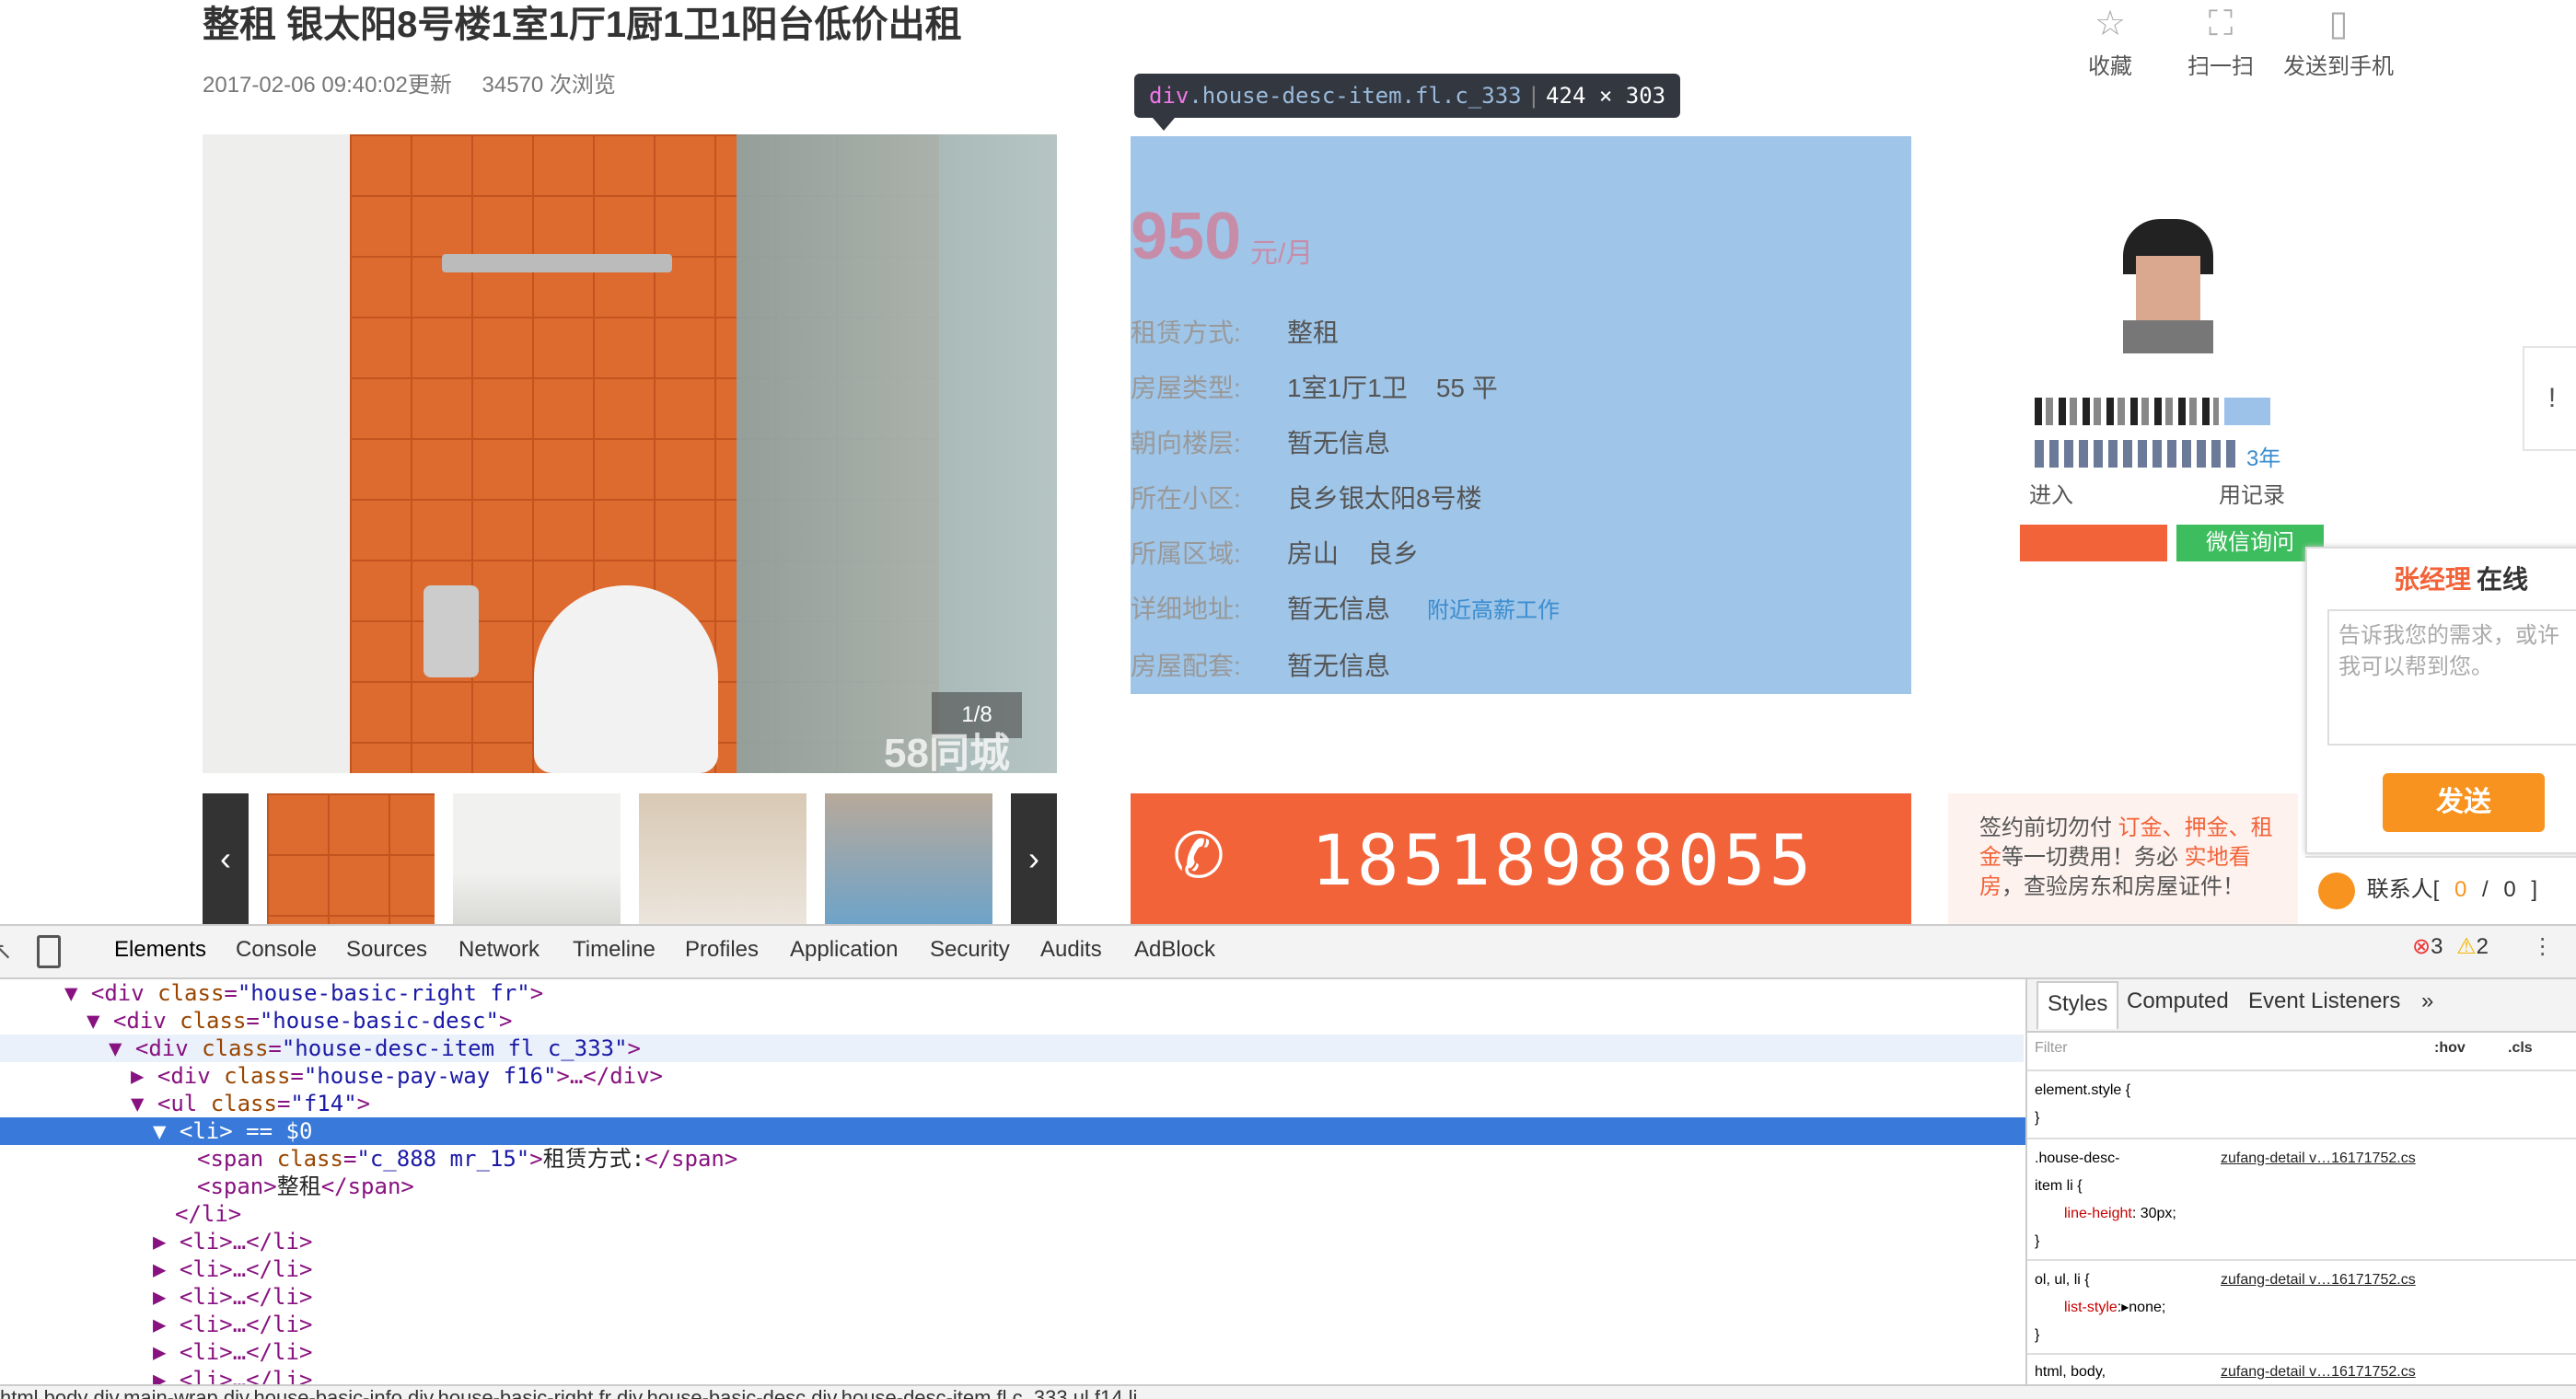 The image size is (2576, 1399). Describe the element at coordinates (499, 949) in the screenshot. I see `tab-network: Network` at that location.